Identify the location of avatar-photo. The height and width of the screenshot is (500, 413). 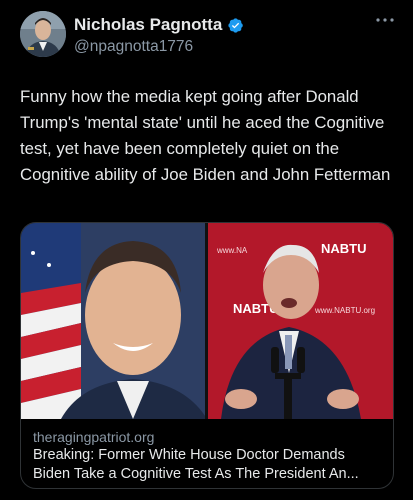
(43, 34).